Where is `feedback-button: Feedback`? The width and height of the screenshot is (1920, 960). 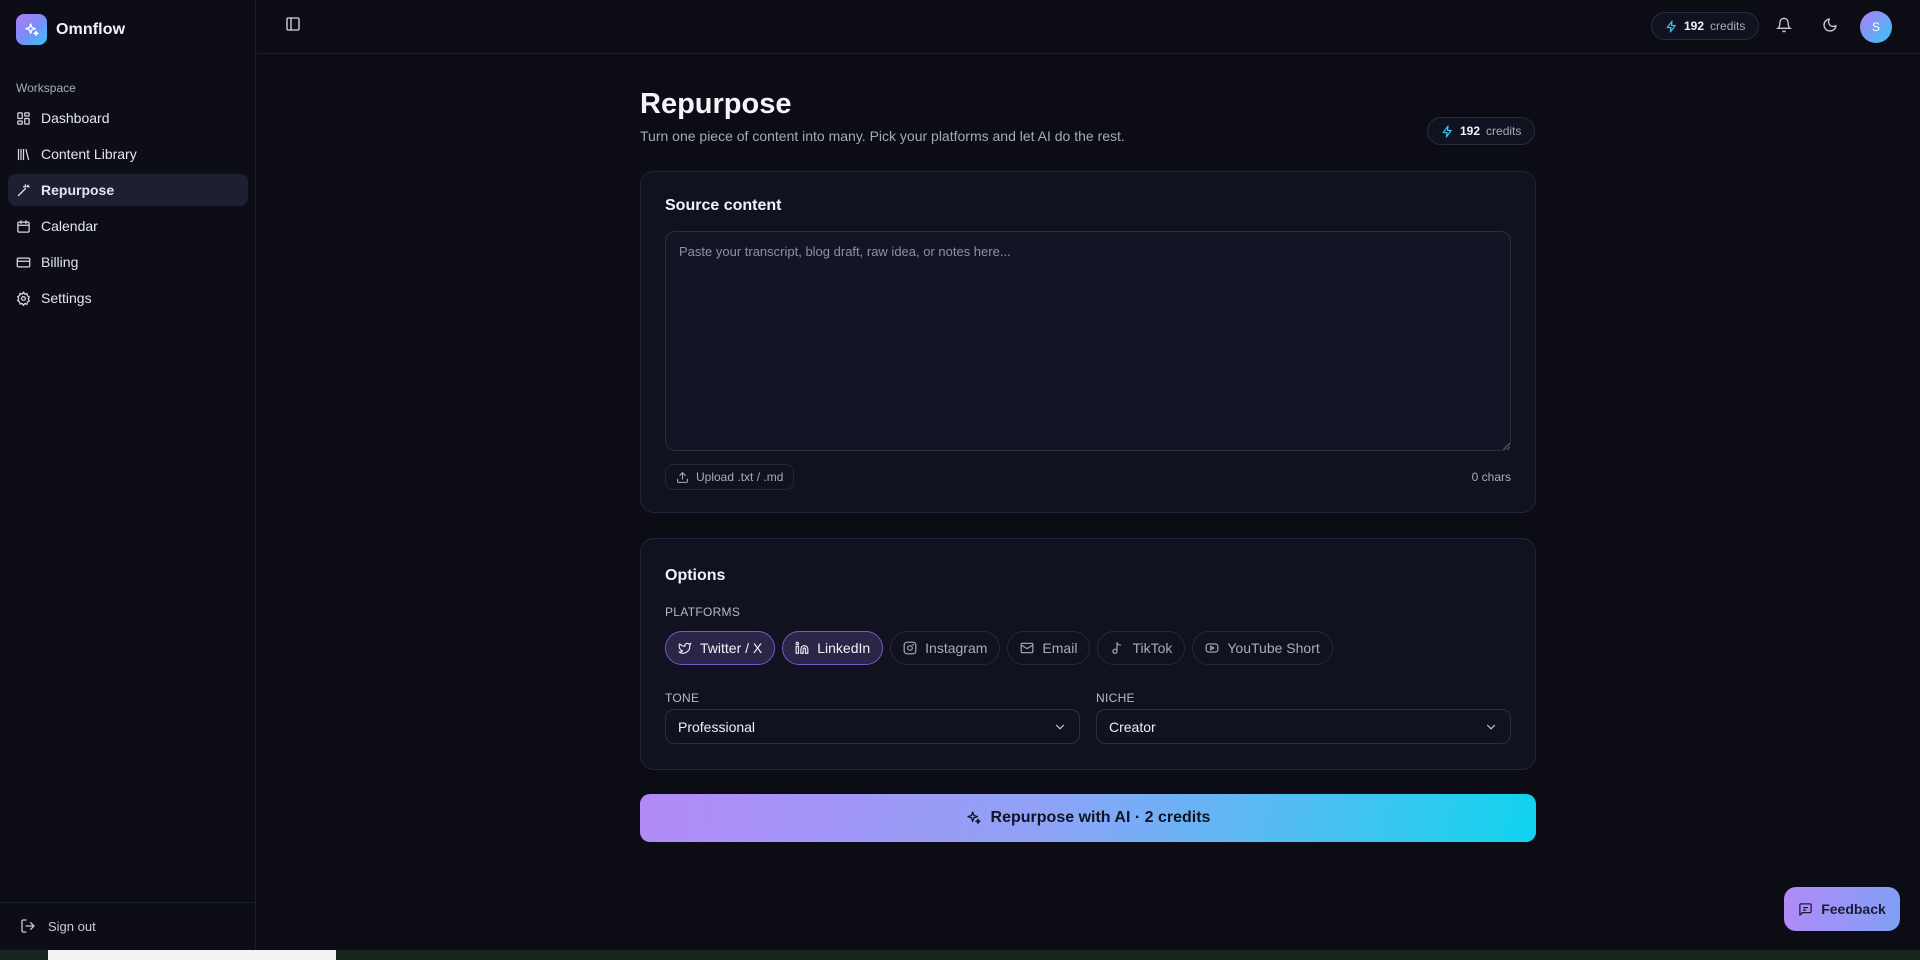 feedback-button: Feedback is located at coordinates (1842, 909).